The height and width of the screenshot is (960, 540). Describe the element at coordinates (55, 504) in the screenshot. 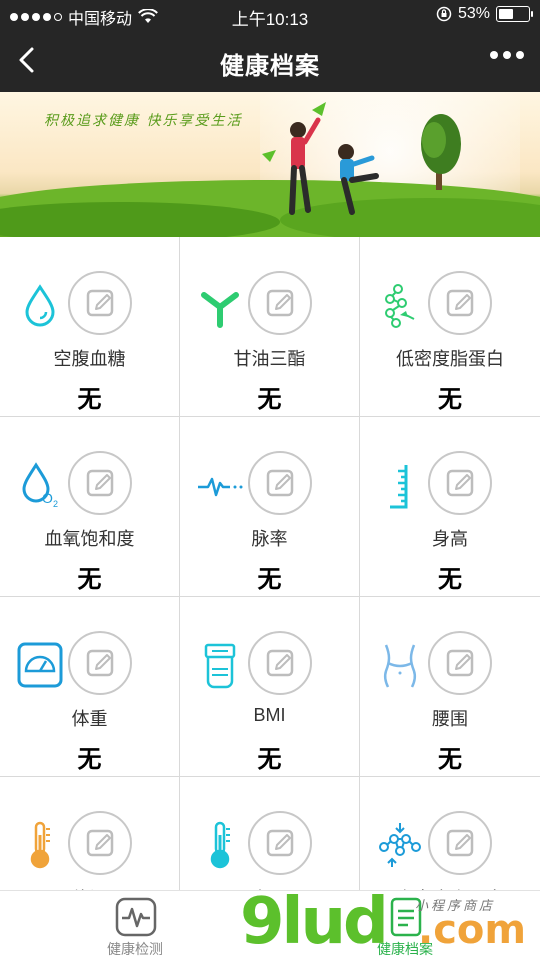

I see `svg-text: 2` at that location.